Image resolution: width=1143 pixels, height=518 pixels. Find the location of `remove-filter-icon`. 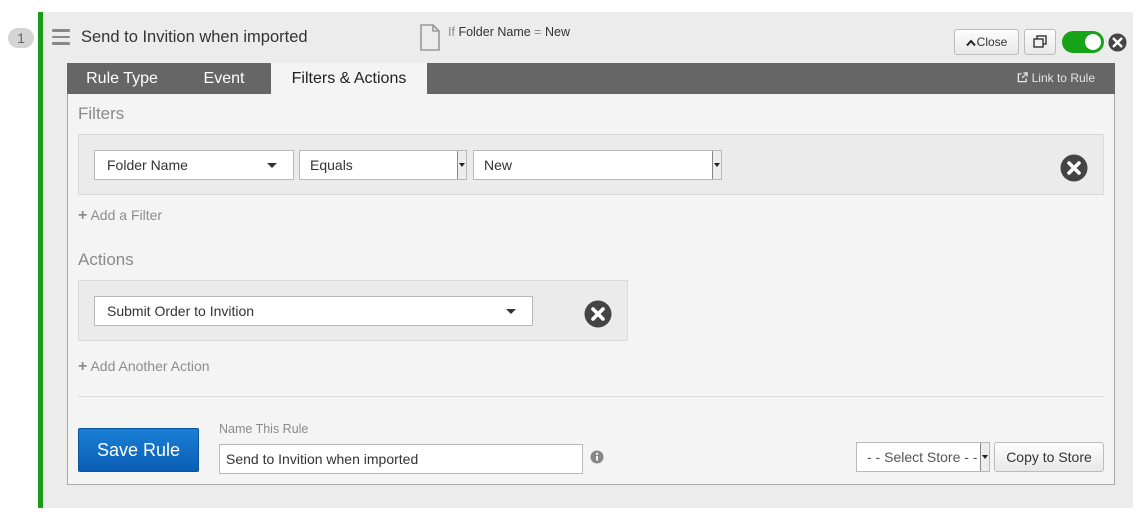

remove-filter-icon is located at coordinates (1074, 168).